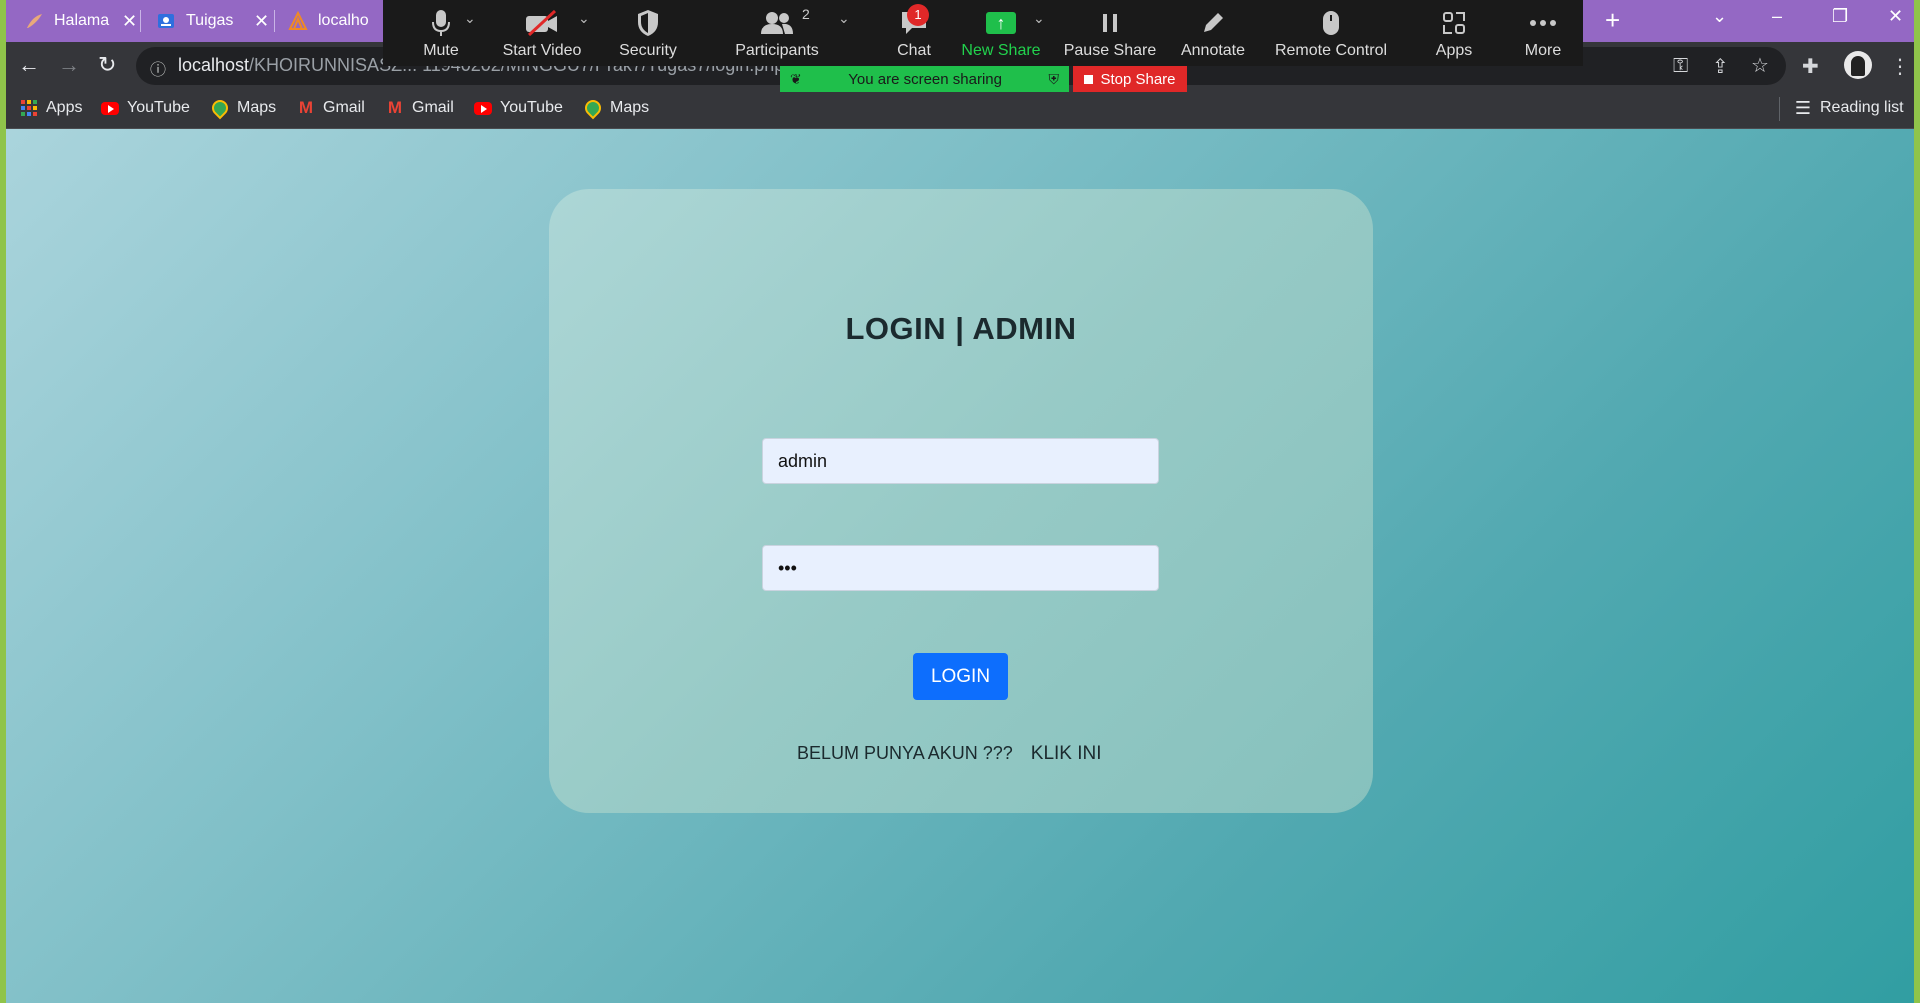 The image size is (1920, 1003). I want to click on reading-list-button: ☰ Reading list, so click(1849, 107).